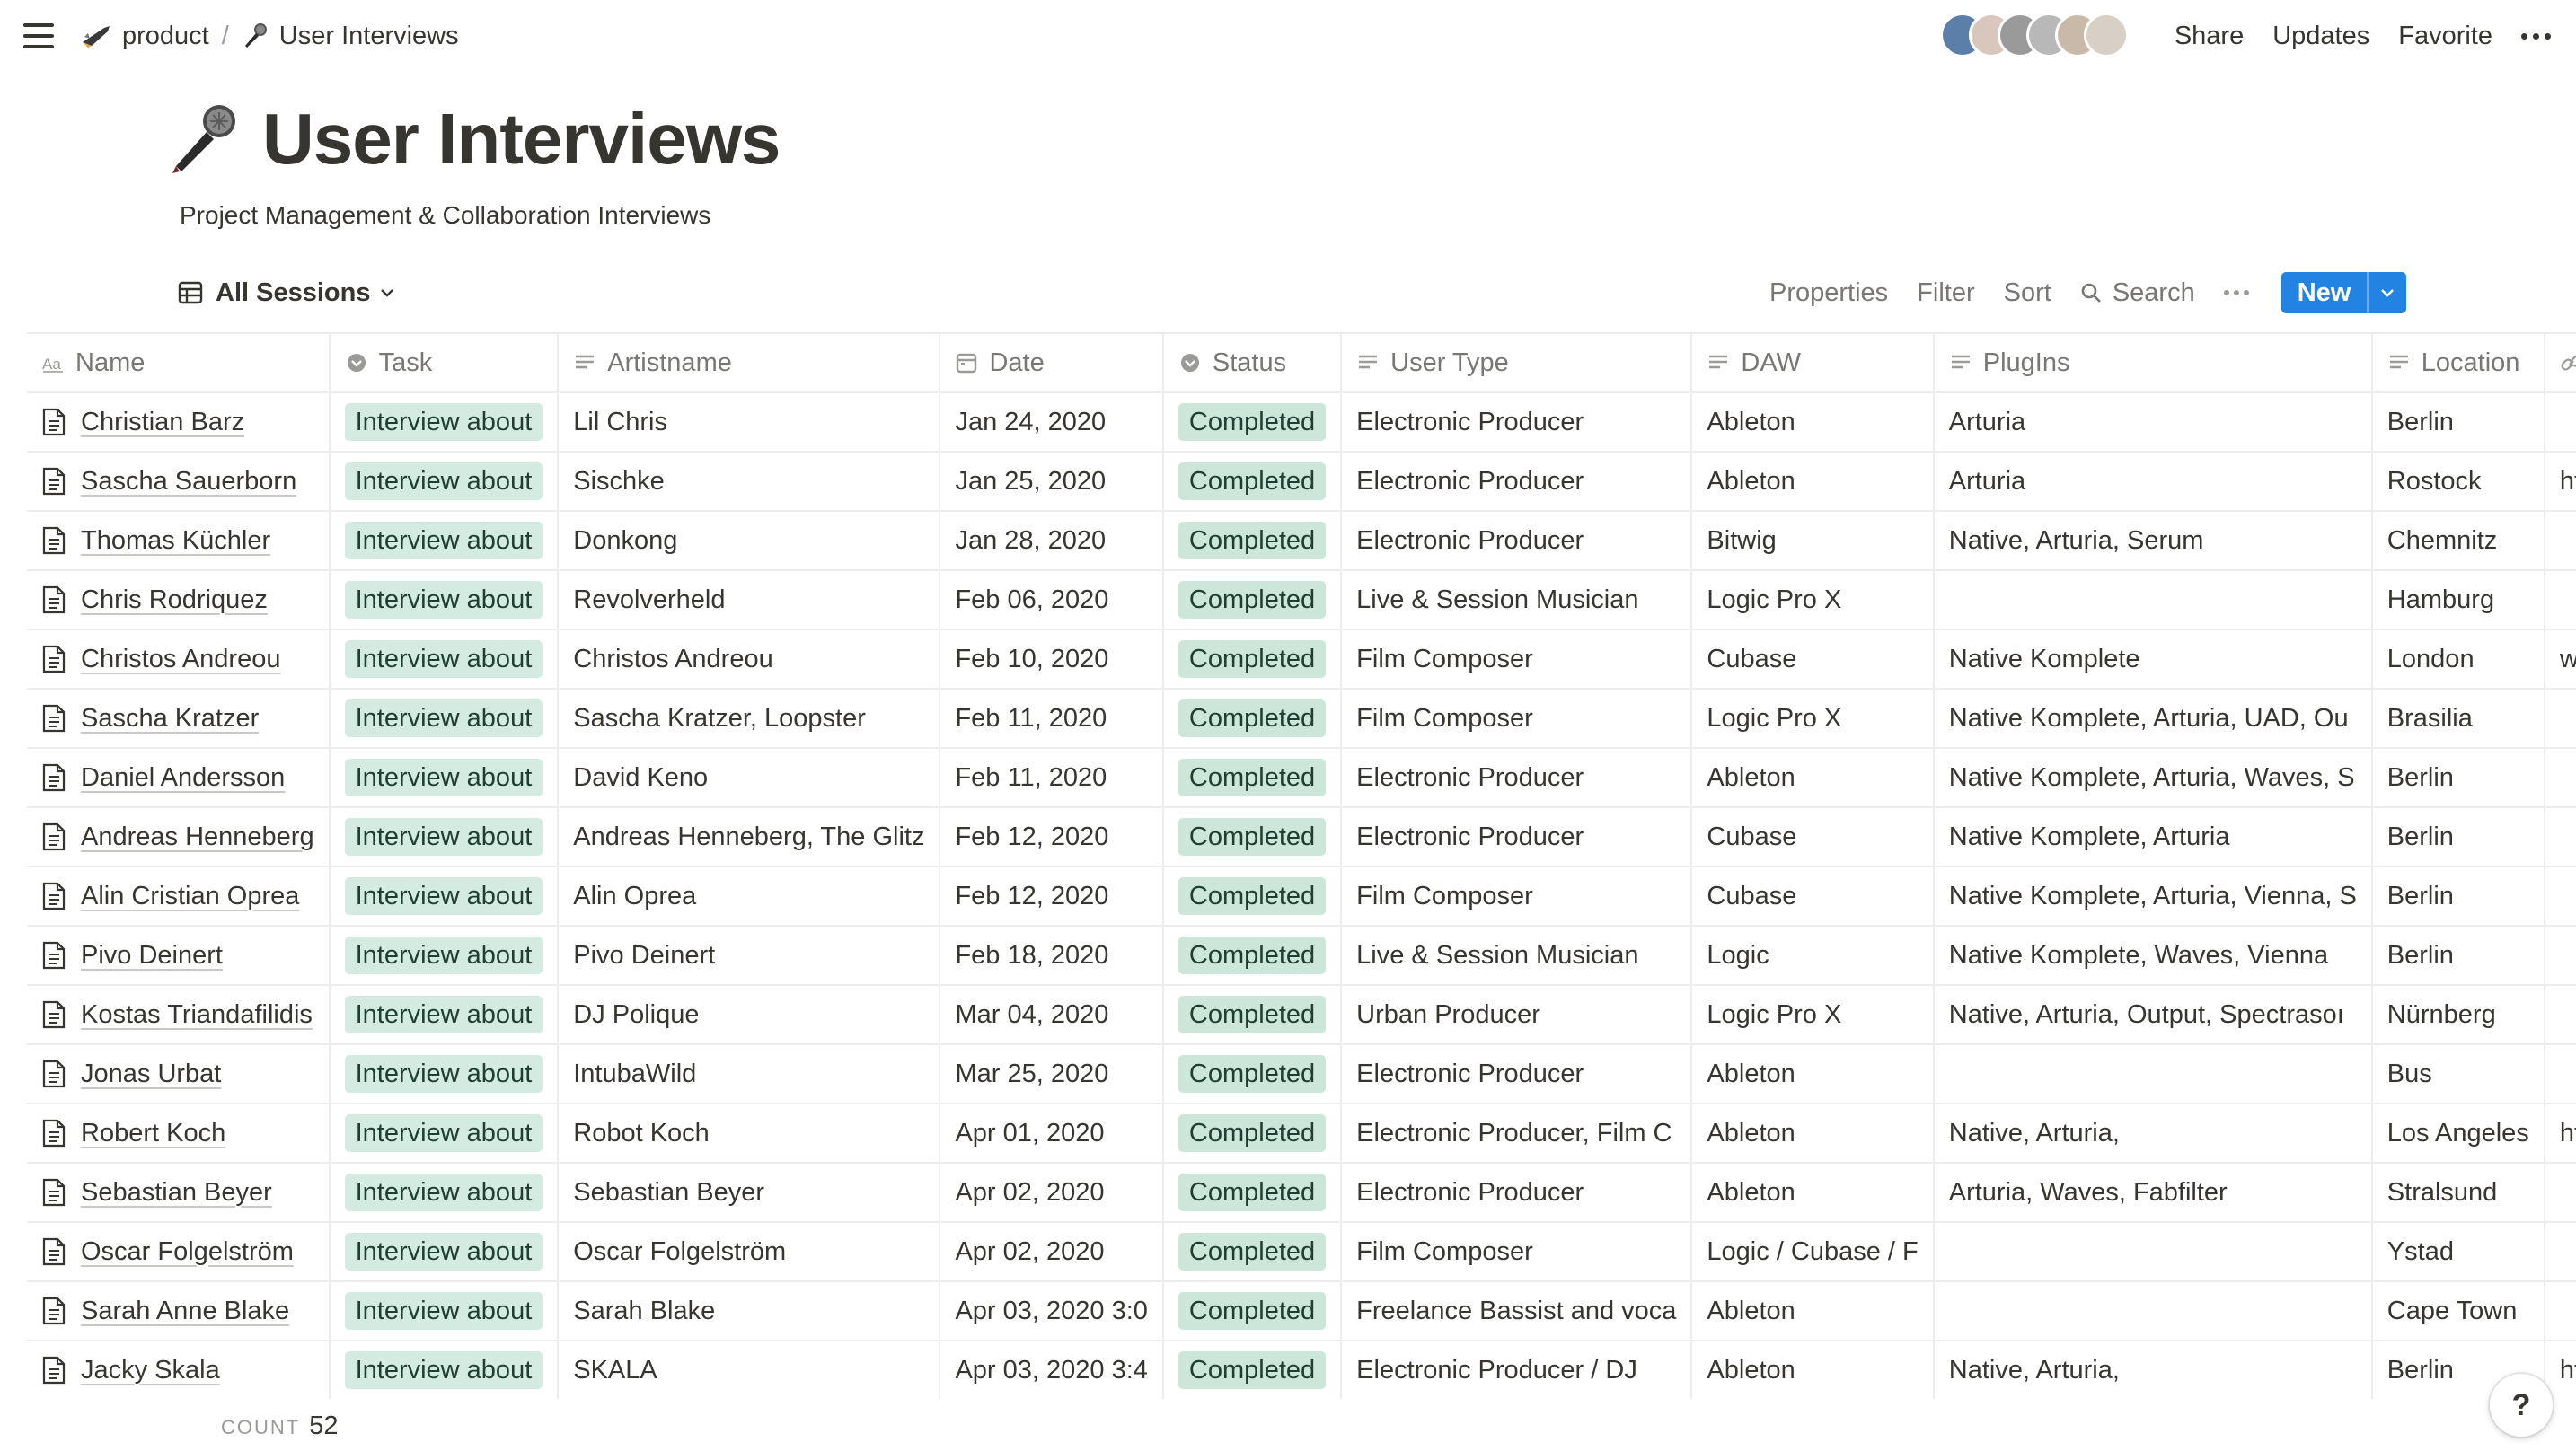 The height and width of the screenshot is (1451, 2576). I want to click on row-title-link: Andreas Henneberg, so click(197, 837).